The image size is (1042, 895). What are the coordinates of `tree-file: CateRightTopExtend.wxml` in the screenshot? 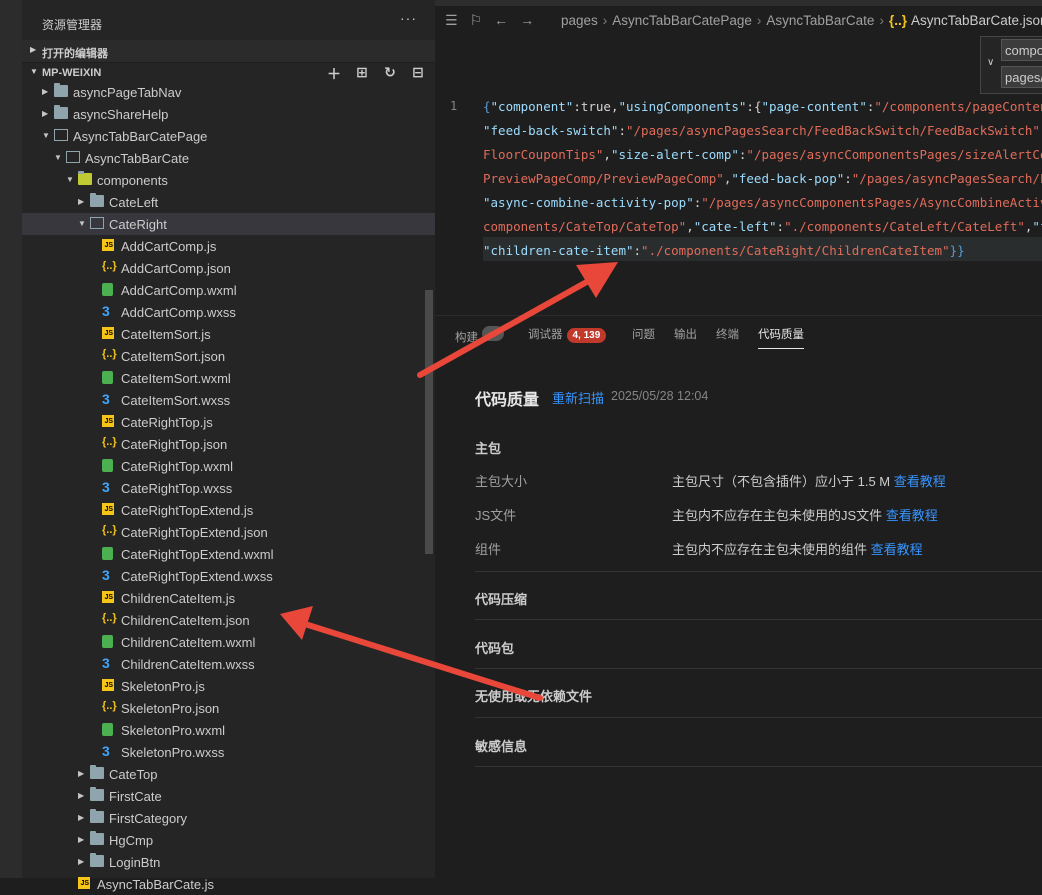 It's located at (228, 554).